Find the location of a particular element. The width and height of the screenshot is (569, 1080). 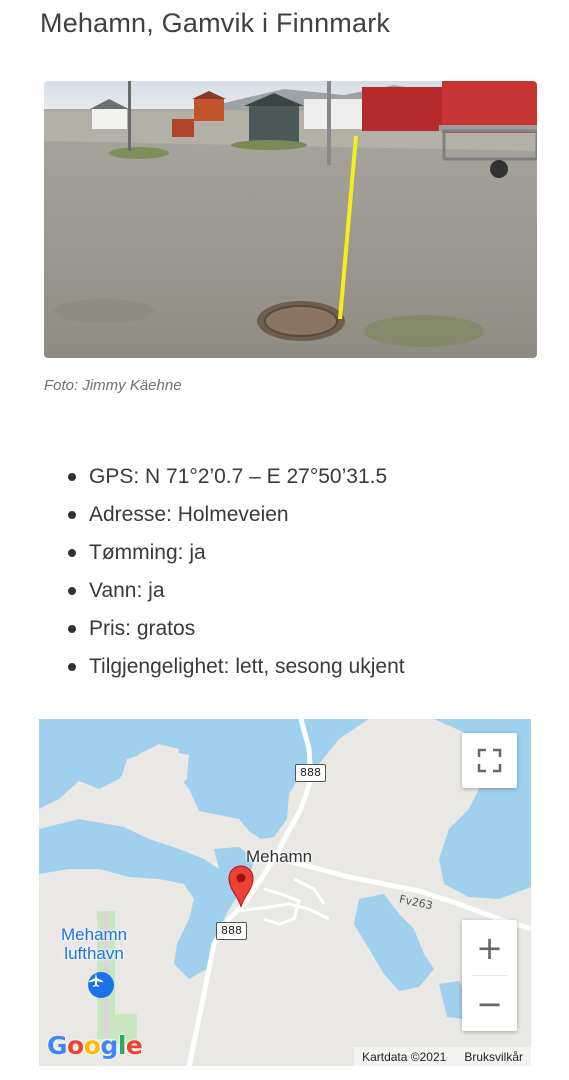

fact-emptying: Tømming: ja is located at coordinates (147, 552).